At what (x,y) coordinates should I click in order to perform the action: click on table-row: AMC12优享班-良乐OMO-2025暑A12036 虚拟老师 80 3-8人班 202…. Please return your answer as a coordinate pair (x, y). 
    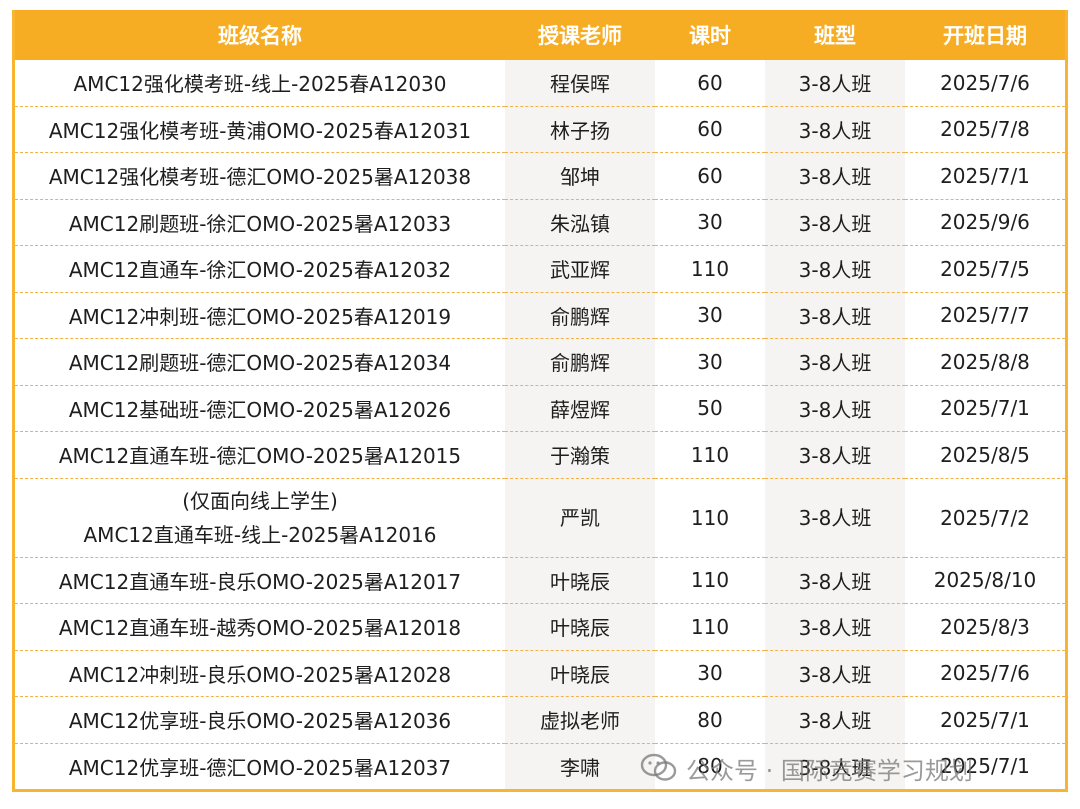
    Looking at the image, I should click on (540, 720).